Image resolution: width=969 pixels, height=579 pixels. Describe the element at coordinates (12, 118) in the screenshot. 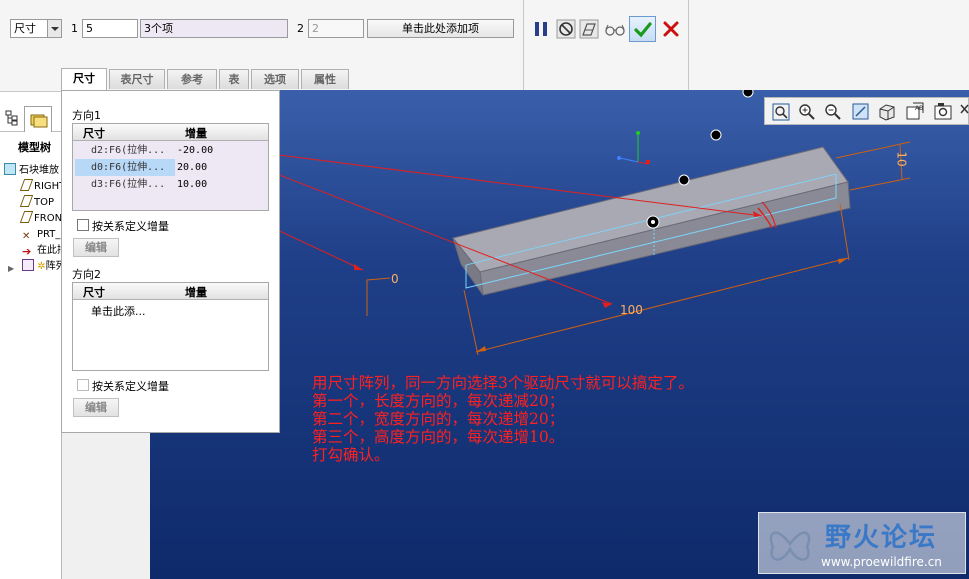

I see `model-tree-tab-icon` at that location.